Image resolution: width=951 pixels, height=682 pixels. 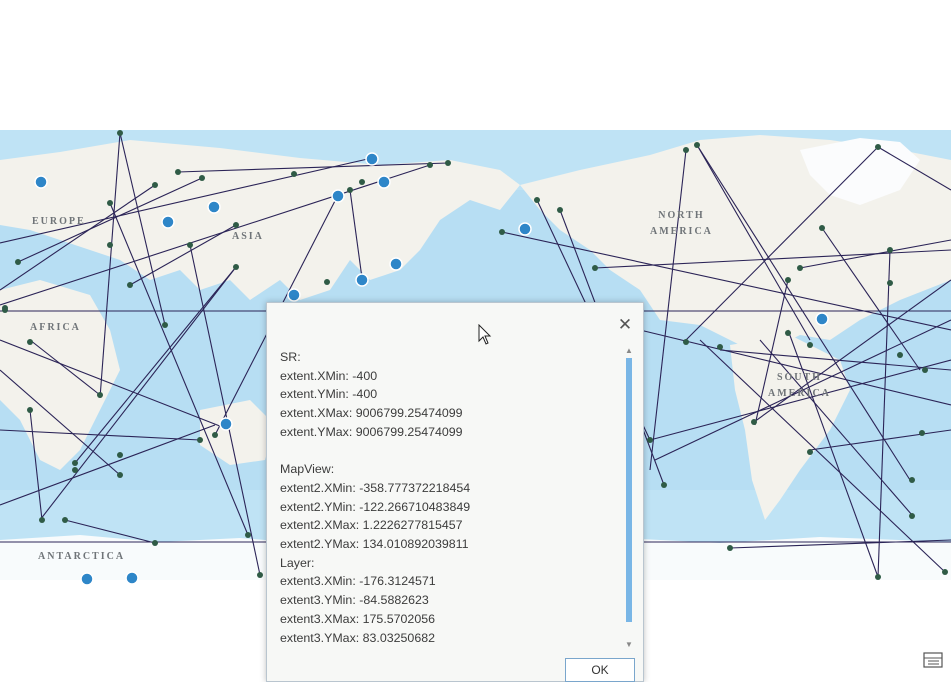 What do you see at coordinates (357, 618) in the screenshot?
I see `dialog-line: extent3.XMax: 175.5702056` at bounding box center [357, 618].